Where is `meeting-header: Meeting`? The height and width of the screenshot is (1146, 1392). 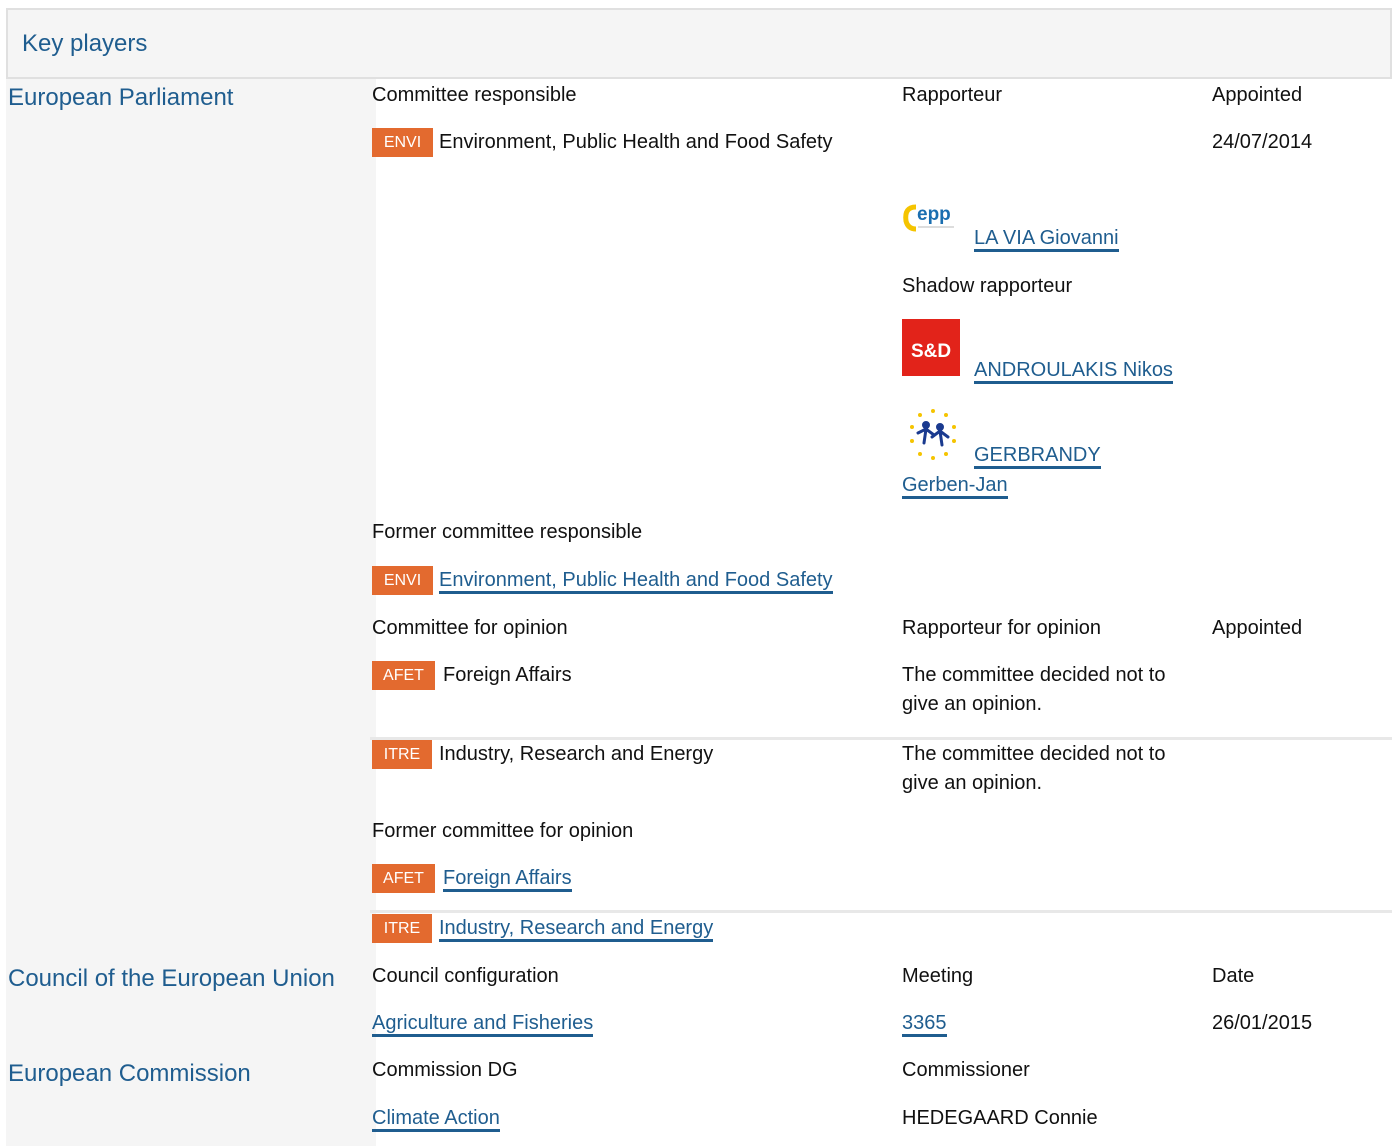
meeting-header: Meeting is located at coordinates (938, 976).